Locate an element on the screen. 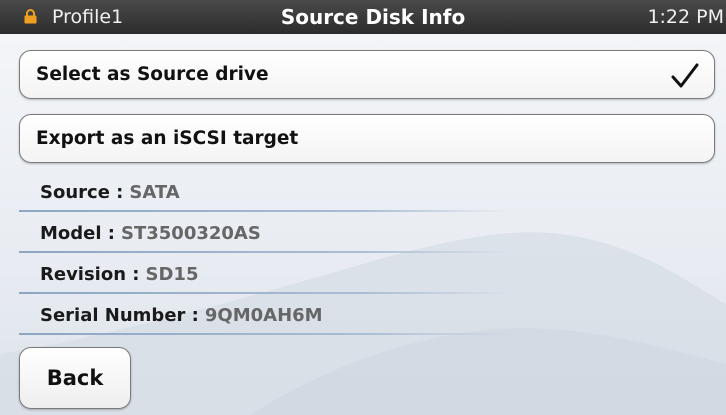 The image size is (726, 415). info-row-revision: Revision : SD15 is located at coordinates (367, 274).